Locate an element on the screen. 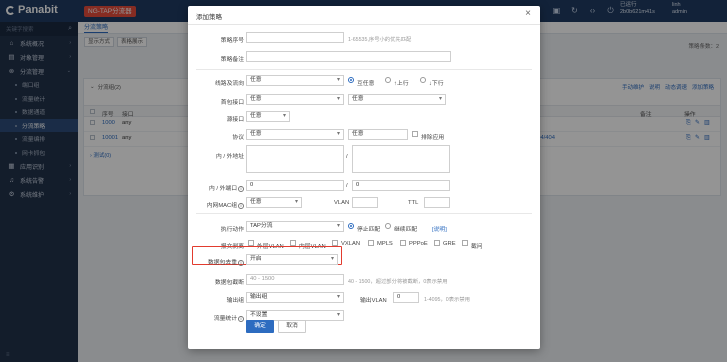 The height and width of the screenshot is (362, 727). strip-option: VXLAN is located at coordinates (351, 244).